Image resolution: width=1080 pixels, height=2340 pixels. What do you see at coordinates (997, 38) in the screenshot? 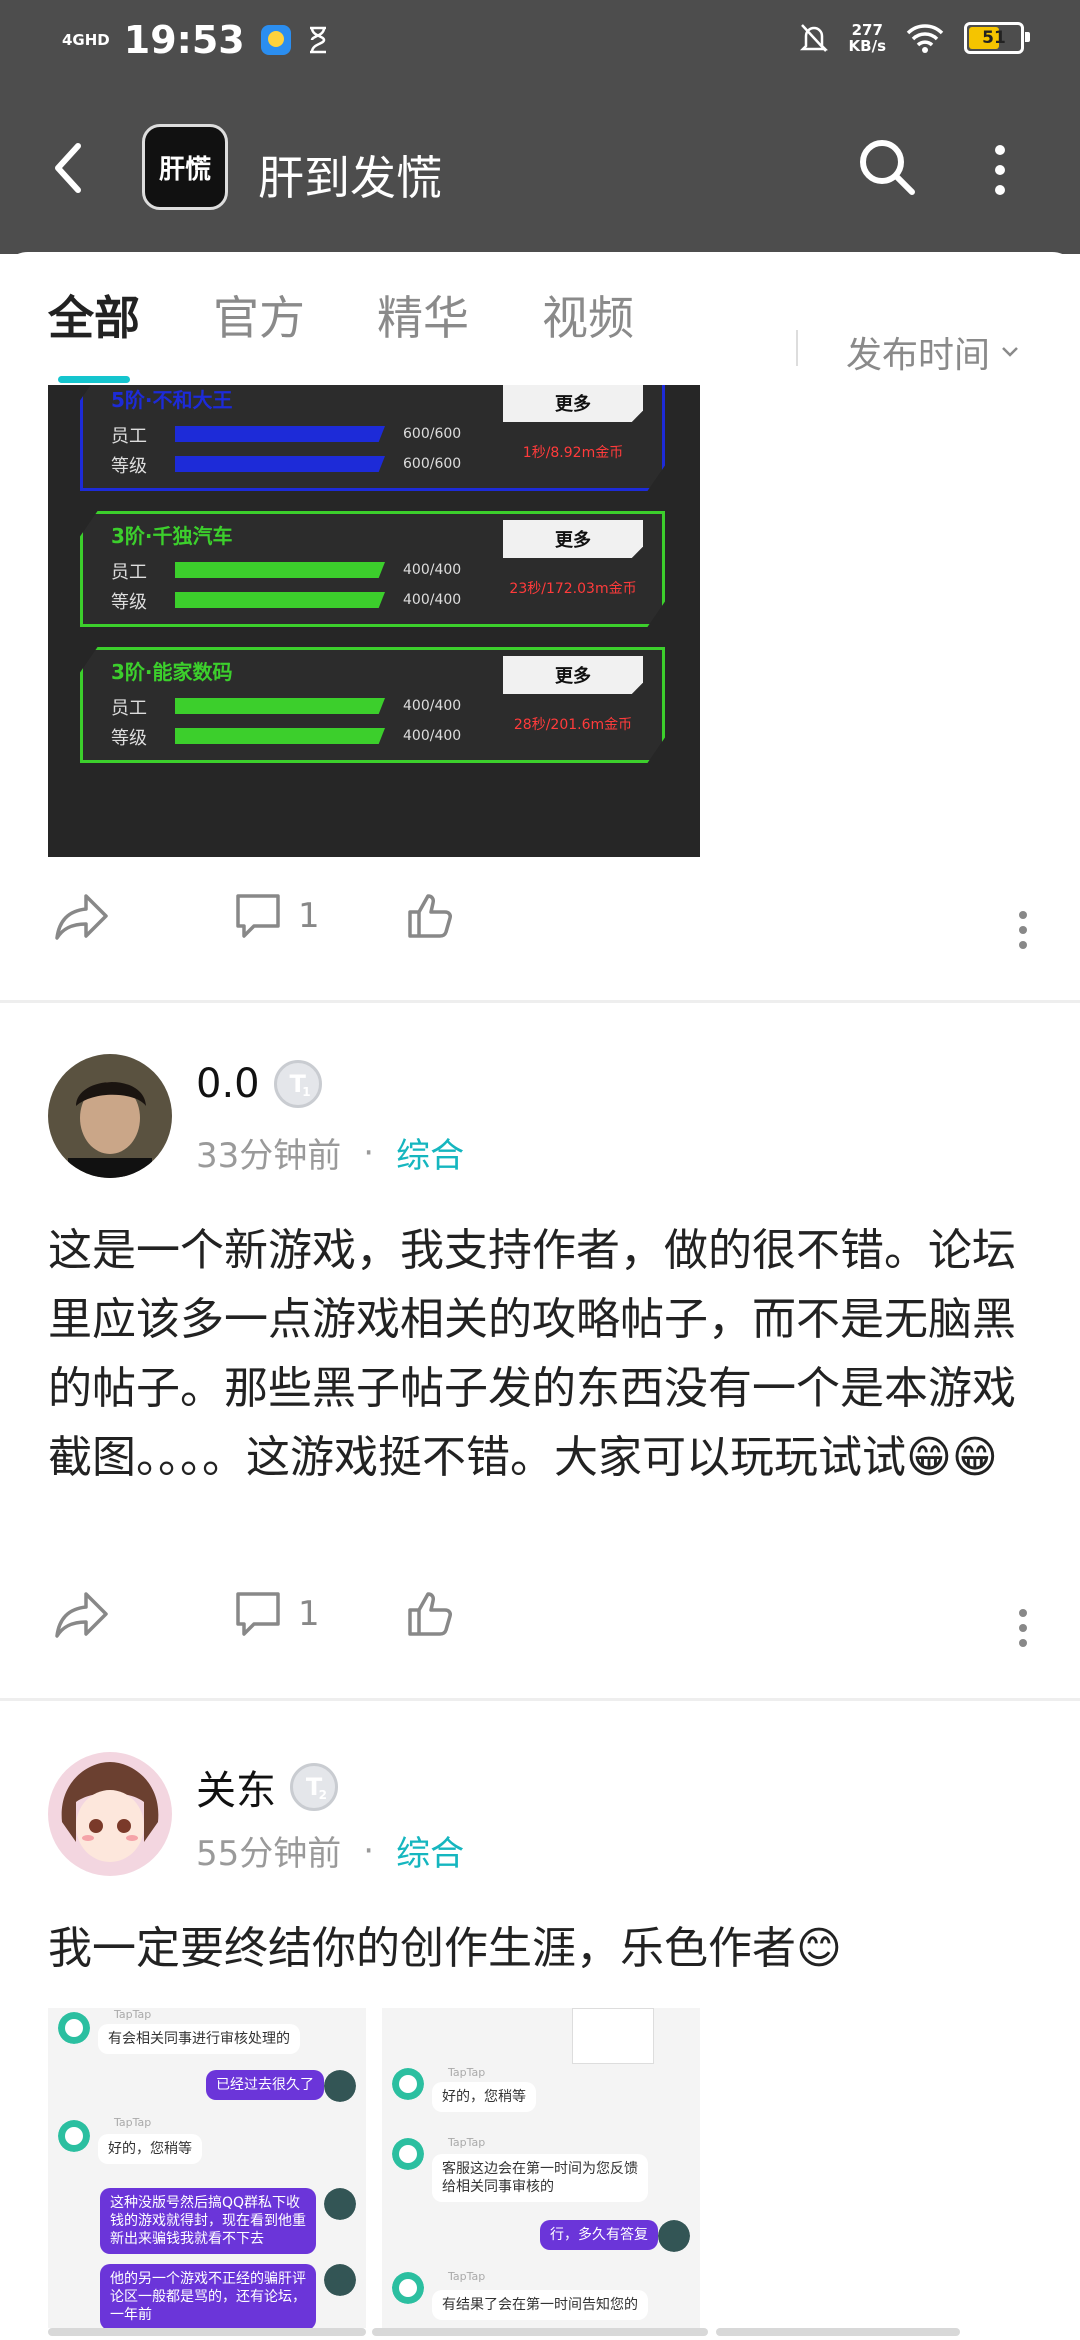
I see `battery-indicator: 51` at bounding box center [997, 38].